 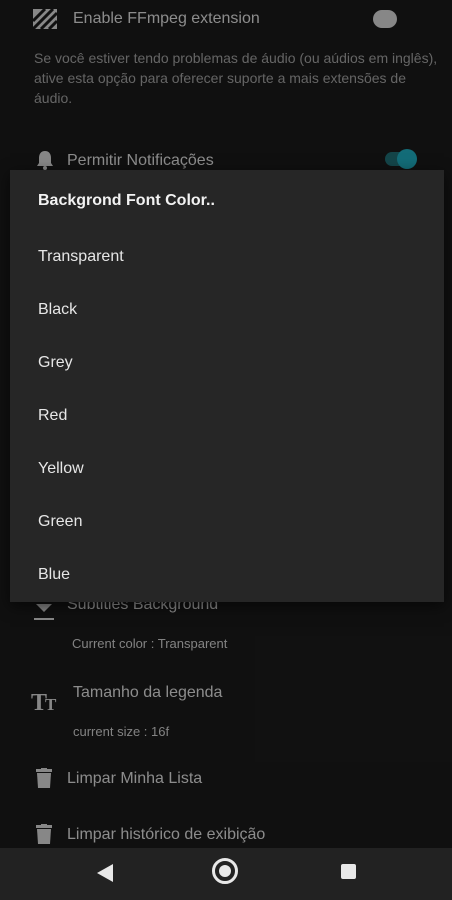 I want to click on option-yellow: Yellow, so click(x=227, y=470).